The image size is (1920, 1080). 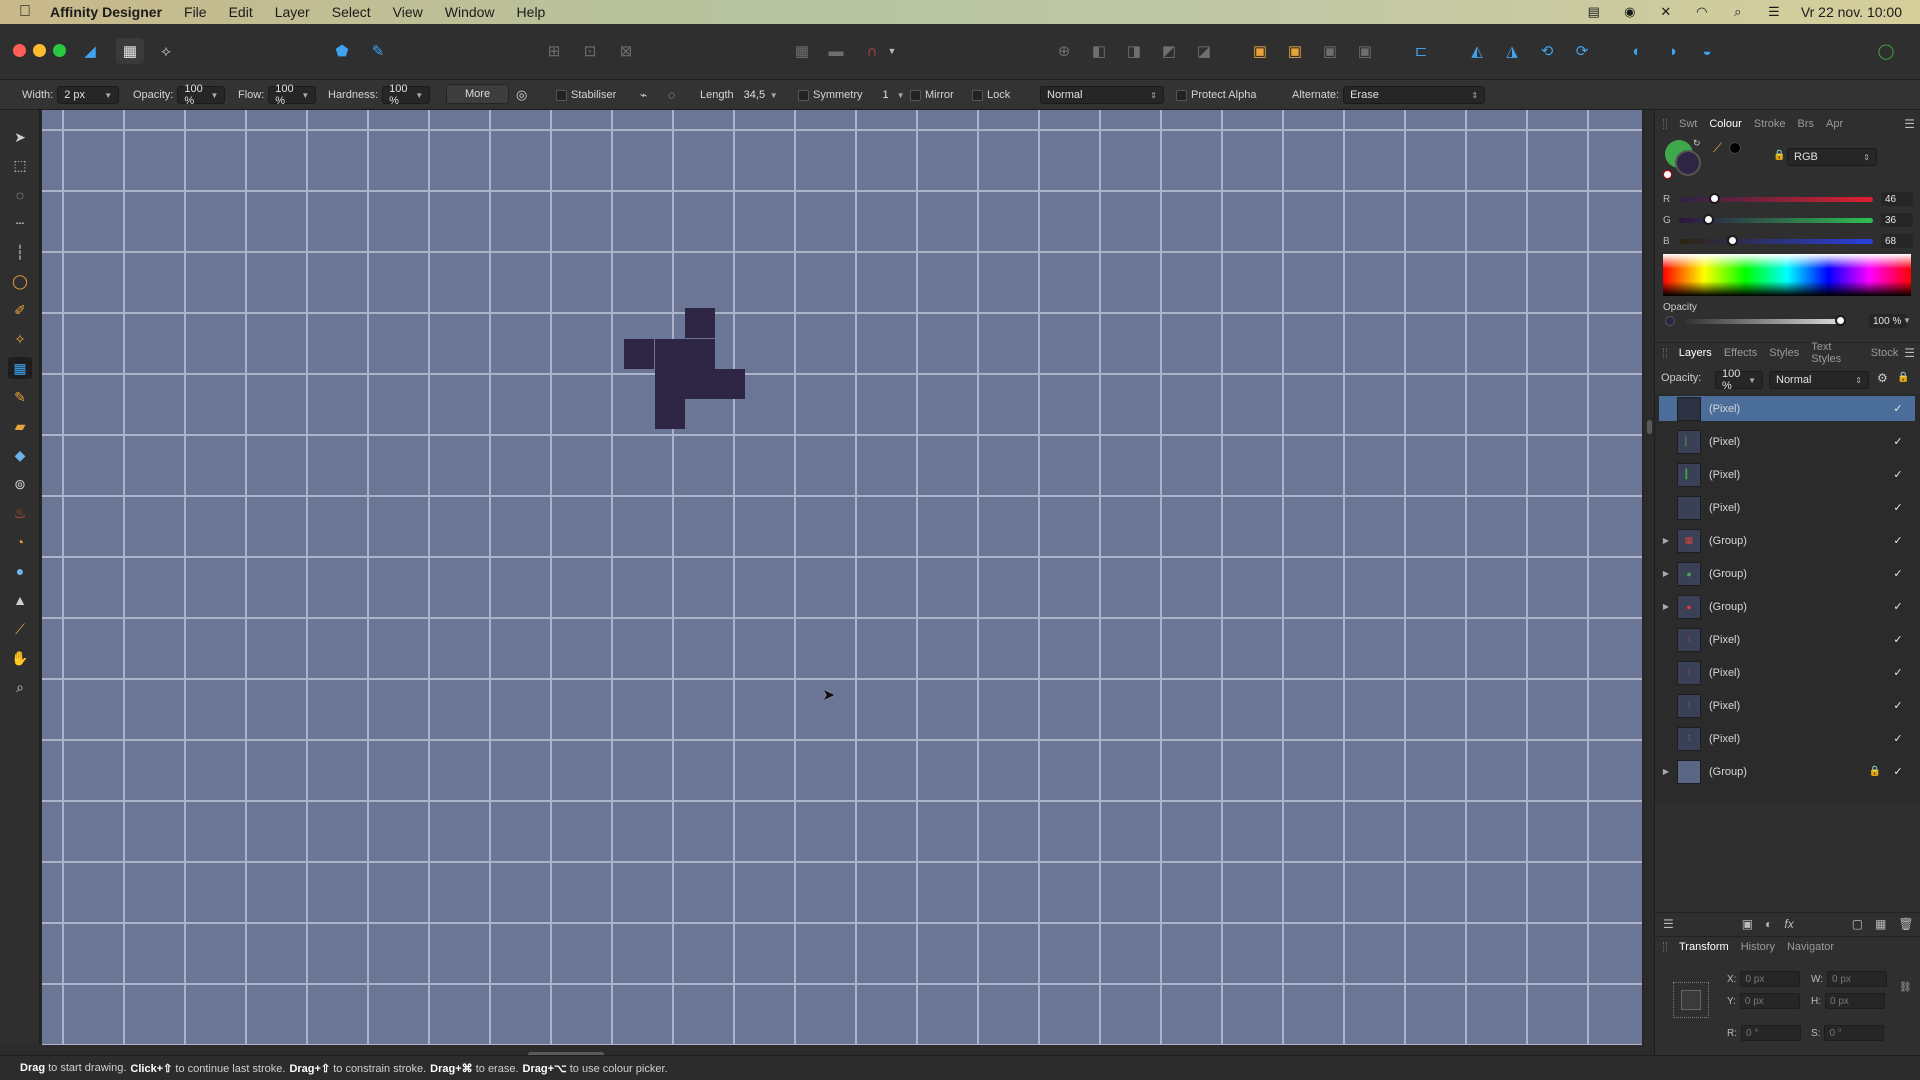 I want to click on link-proportions-icon: ⛓, so click(x=1905, y=987).